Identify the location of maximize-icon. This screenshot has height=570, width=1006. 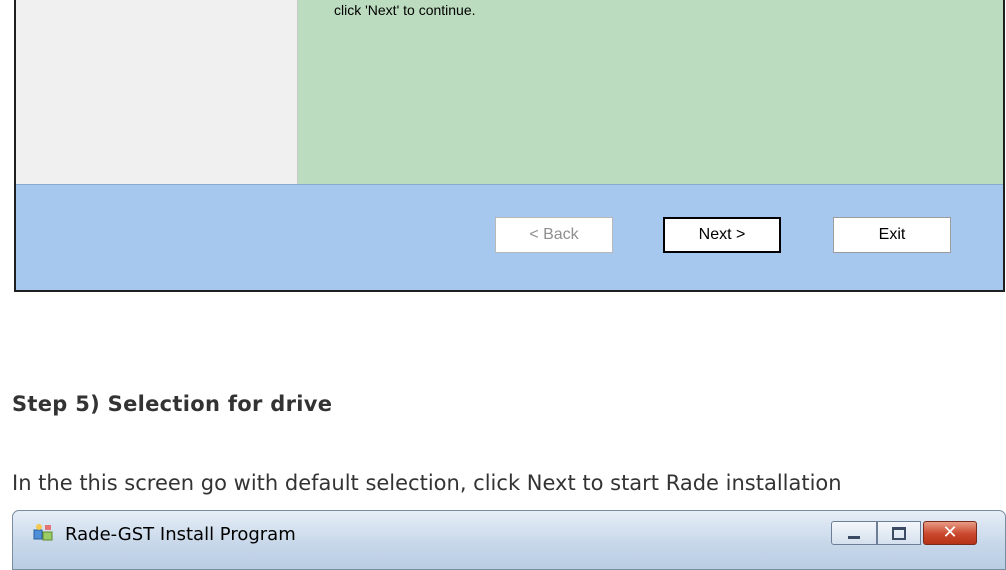
(899, 533).